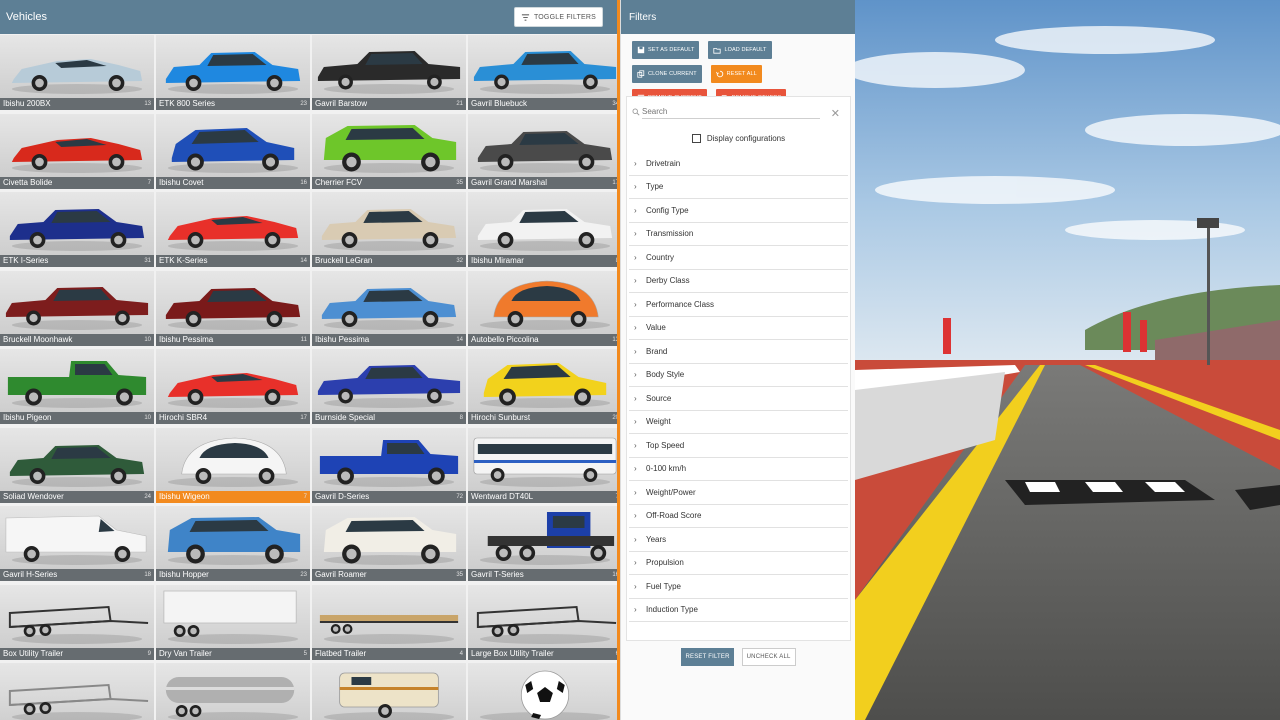 The width and height of the screenshot is (1280, 720). I want to click on filter-item: › Top Speed, so click(738, 446).